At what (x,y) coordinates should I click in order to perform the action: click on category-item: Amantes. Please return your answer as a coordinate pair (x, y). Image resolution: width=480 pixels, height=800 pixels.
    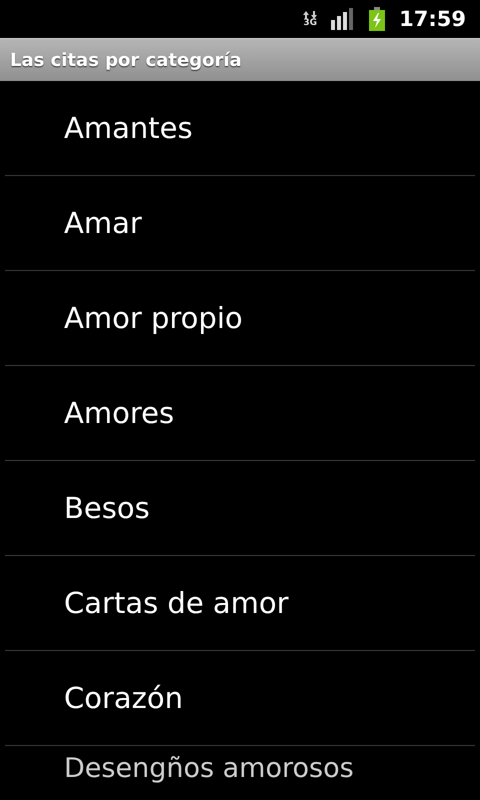
    Looking at the image, I should click on (128, 128).